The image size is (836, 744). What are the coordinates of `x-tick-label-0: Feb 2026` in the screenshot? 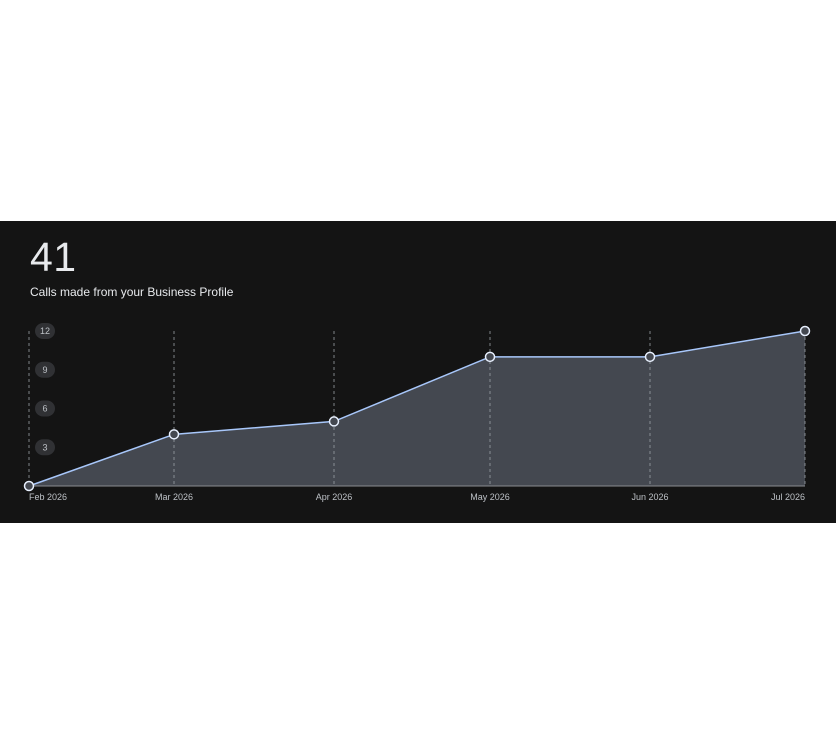 It's located at (48, 497).